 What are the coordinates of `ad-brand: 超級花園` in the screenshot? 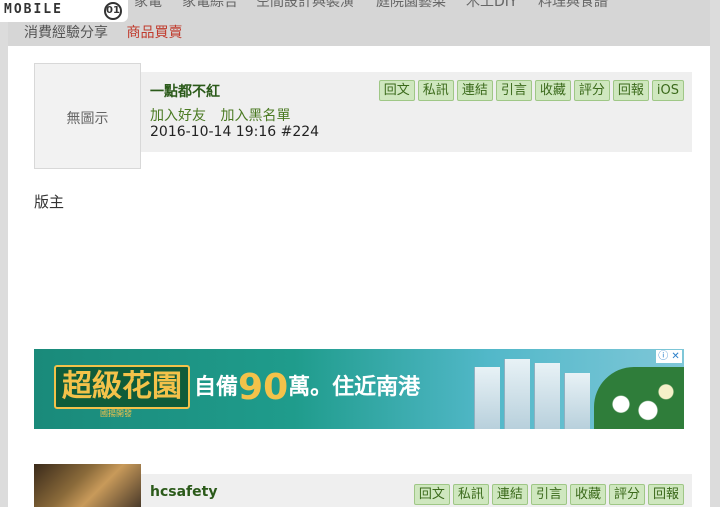 It's located at (122, 387).